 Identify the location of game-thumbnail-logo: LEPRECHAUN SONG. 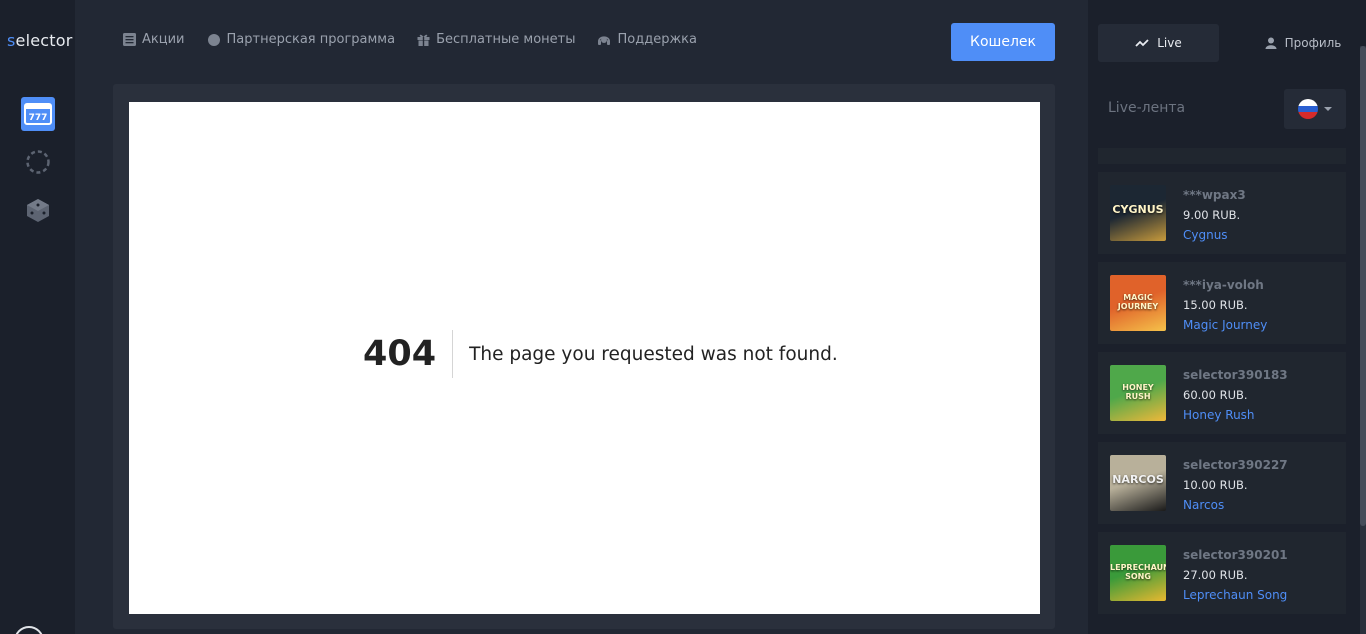
(1138, 572).